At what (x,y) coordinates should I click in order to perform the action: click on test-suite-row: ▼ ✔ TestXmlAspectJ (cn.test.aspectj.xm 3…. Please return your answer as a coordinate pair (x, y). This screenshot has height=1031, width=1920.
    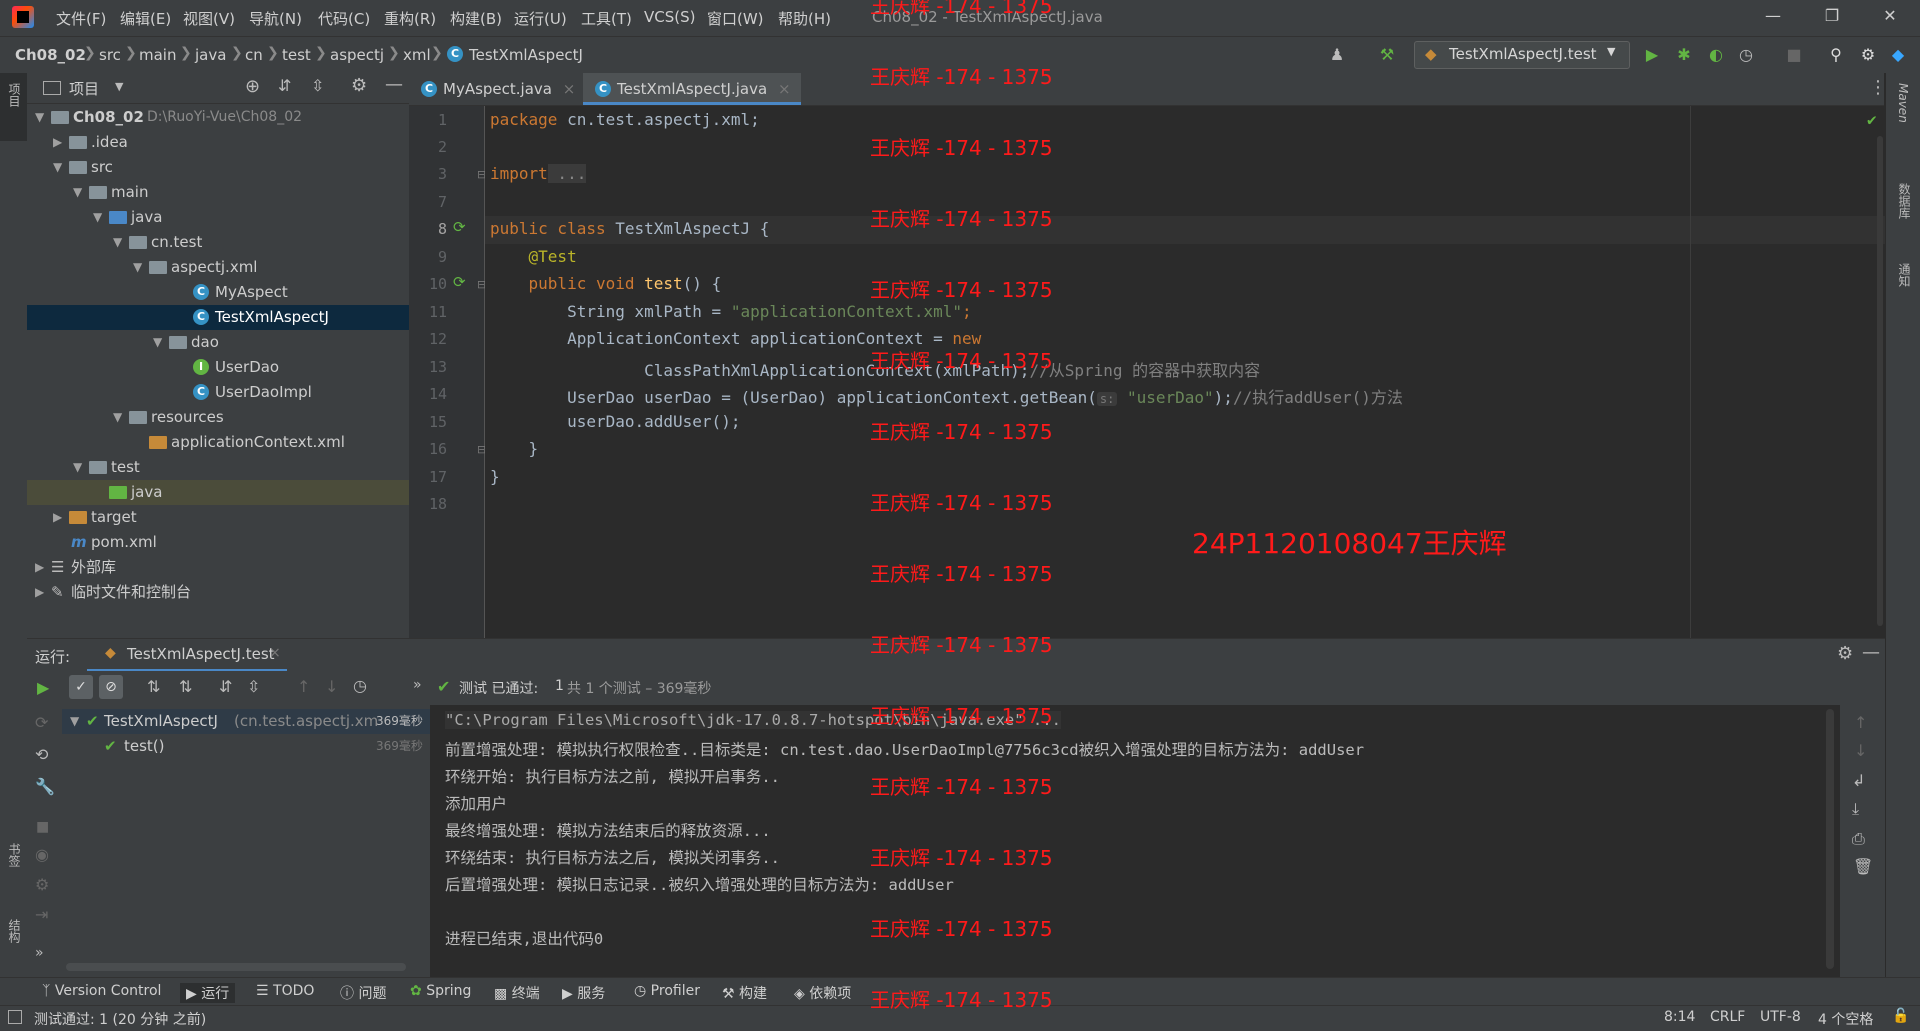
    Looking at the image, I should click on (246, 721).